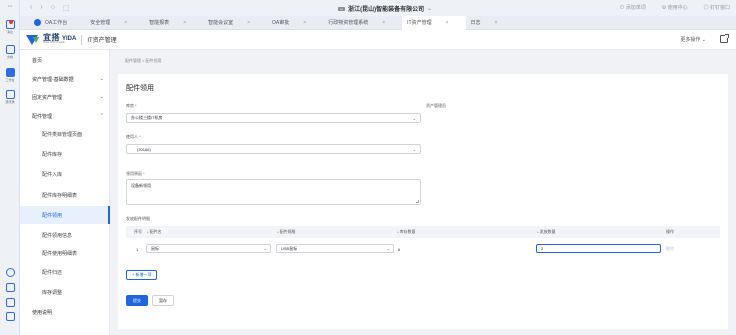 The image size is (736, 335). What do you see at coordinates (65, 174) in the screenshot?
I see `sidebar-item: 配件入库` at bounding box center [65, 174].